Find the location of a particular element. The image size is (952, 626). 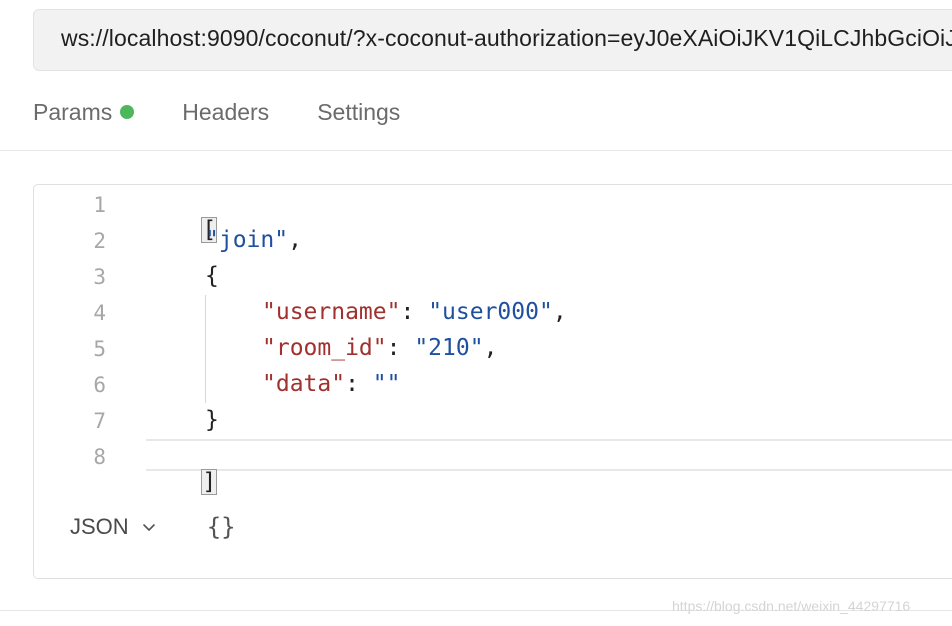

tab-params: Params is located at coordinates (84, 112).